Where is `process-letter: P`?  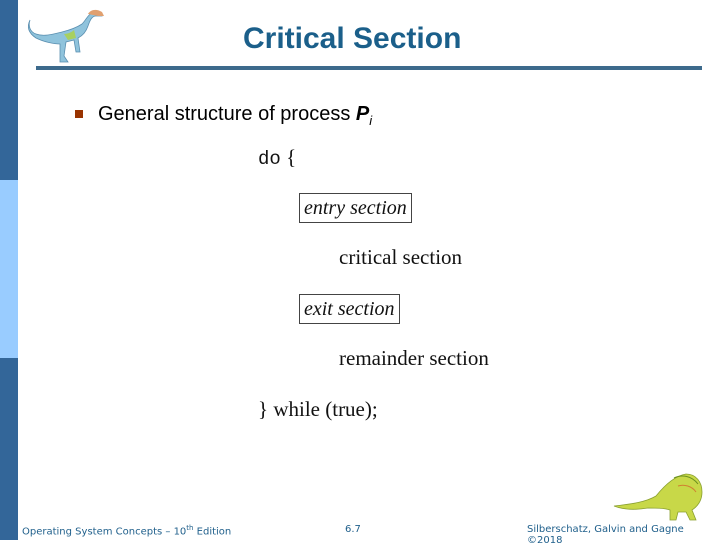 process-letter: P is located at coordinates (362, 114).